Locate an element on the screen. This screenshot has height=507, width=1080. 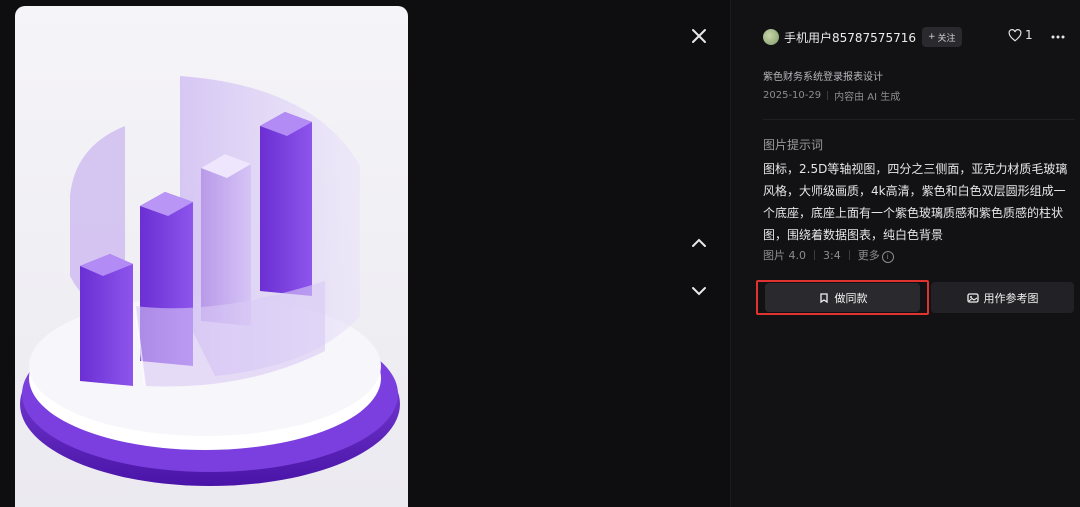
follow-button: + 关注 is located at coordinates (941, 37).